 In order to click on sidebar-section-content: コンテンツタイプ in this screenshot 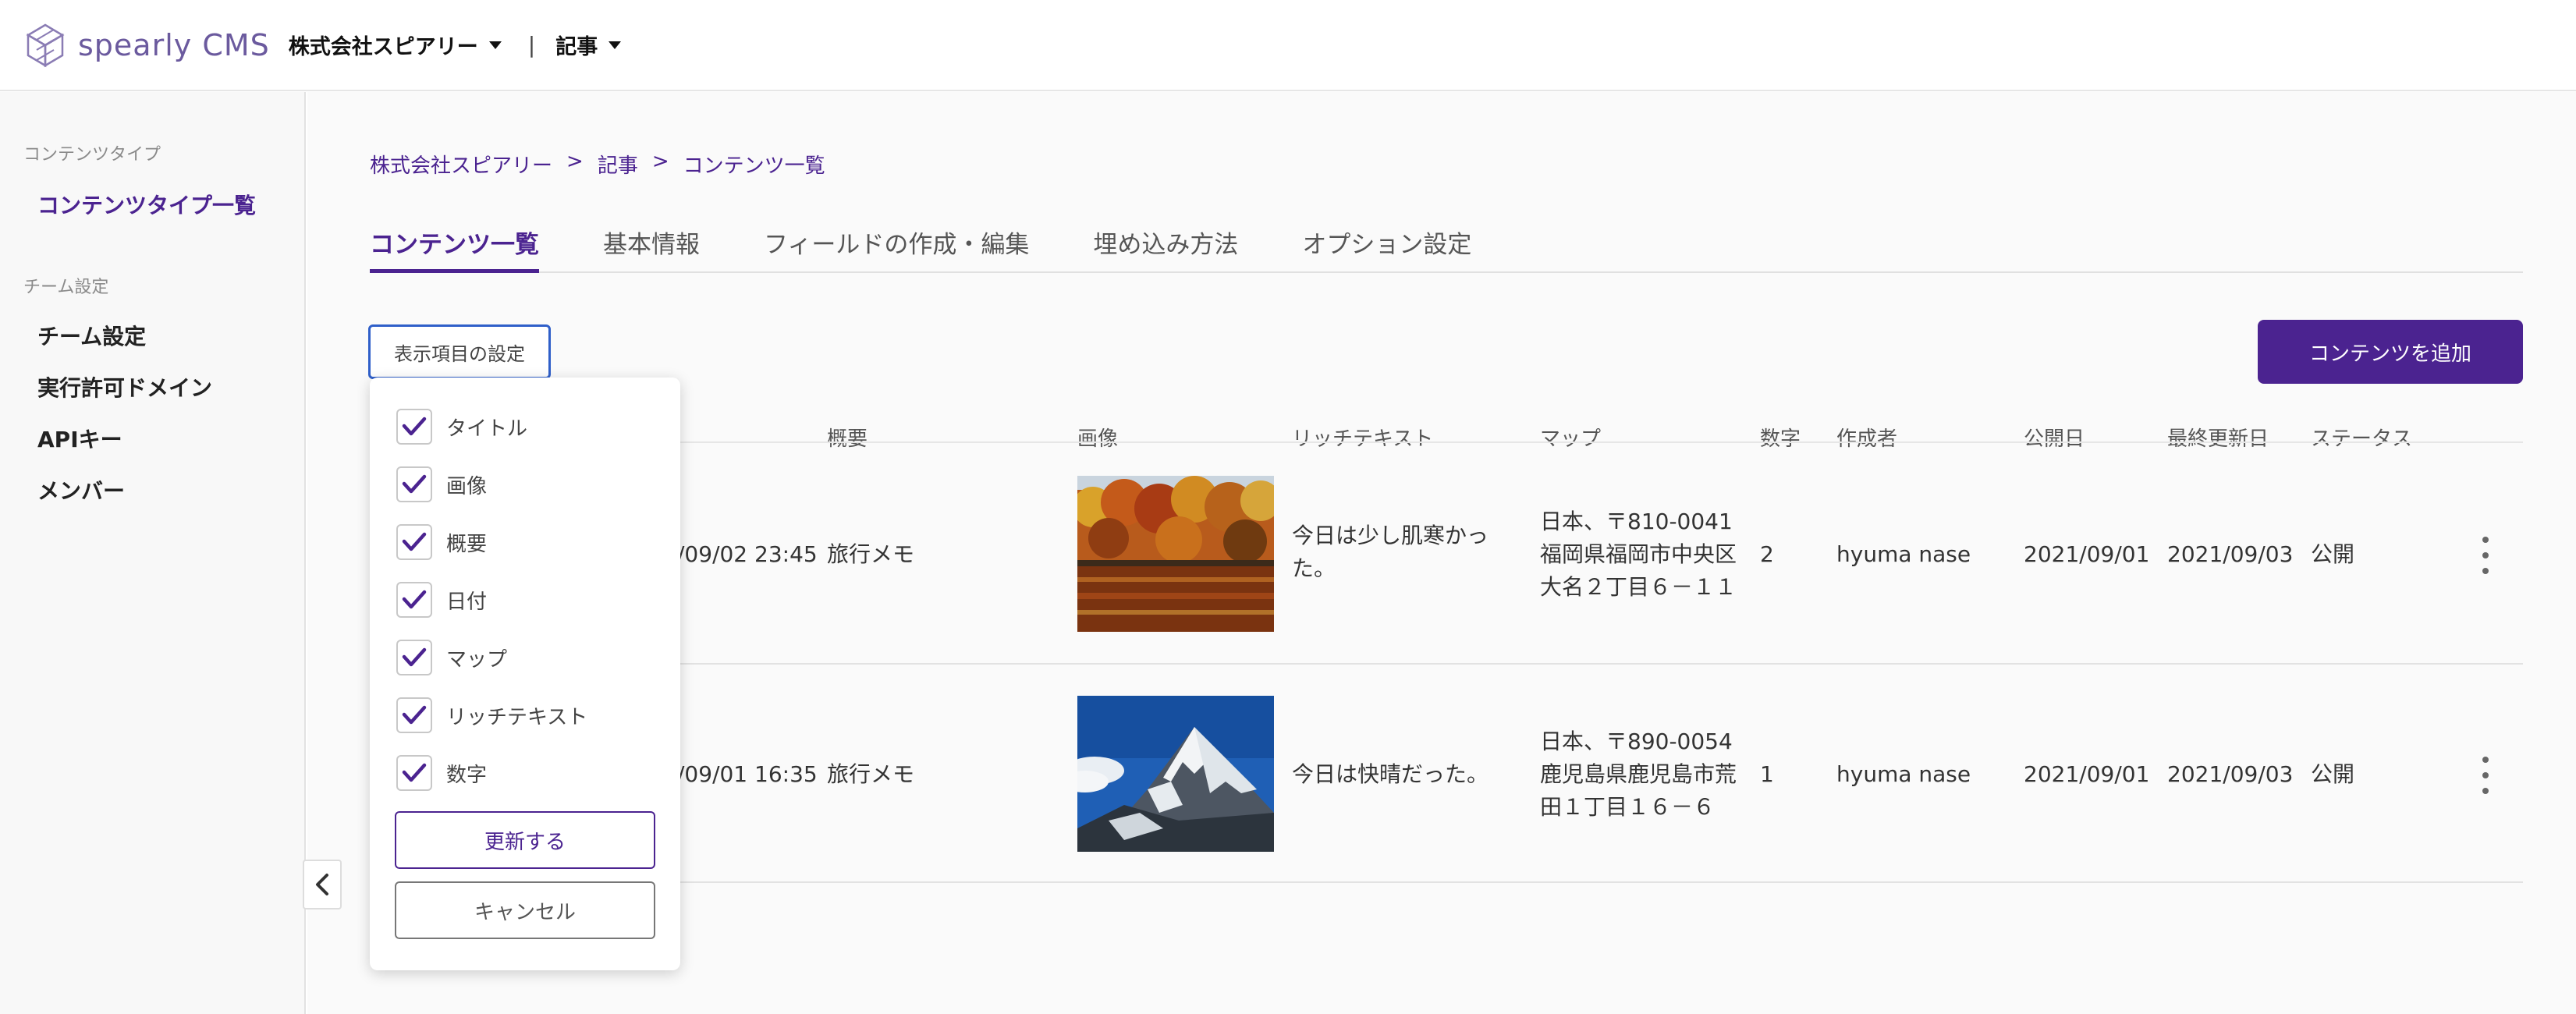, I will do `click(92, 155)`.